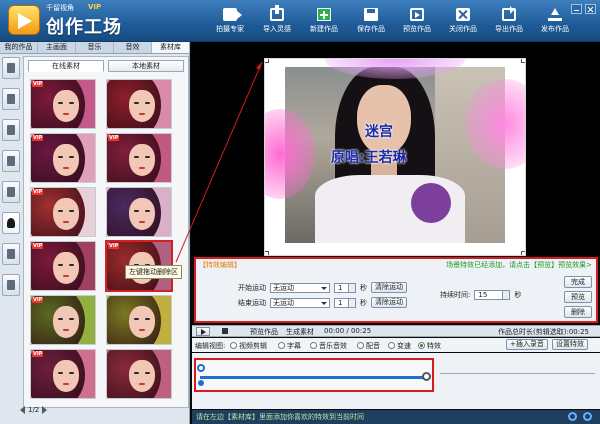 The height and width of the screenshot is (424, 600). I want to click on tab-sound-effects: 音效, so click(133, 47).